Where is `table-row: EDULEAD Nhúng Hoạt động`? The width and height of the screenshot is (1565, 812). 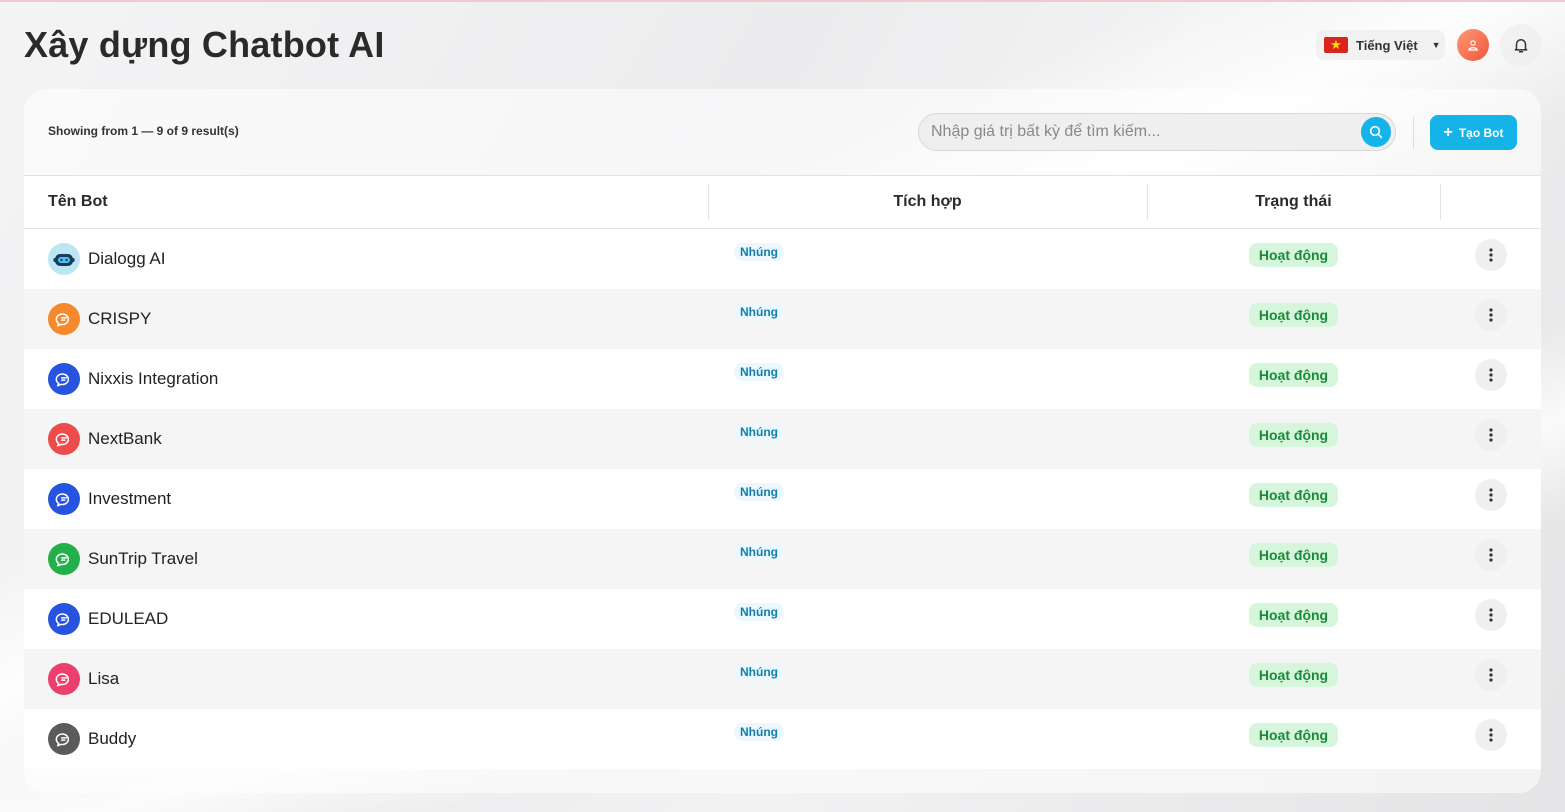
table-row: EDULEAD Nhúng Hoạt động is located at coordinates (782, 618).